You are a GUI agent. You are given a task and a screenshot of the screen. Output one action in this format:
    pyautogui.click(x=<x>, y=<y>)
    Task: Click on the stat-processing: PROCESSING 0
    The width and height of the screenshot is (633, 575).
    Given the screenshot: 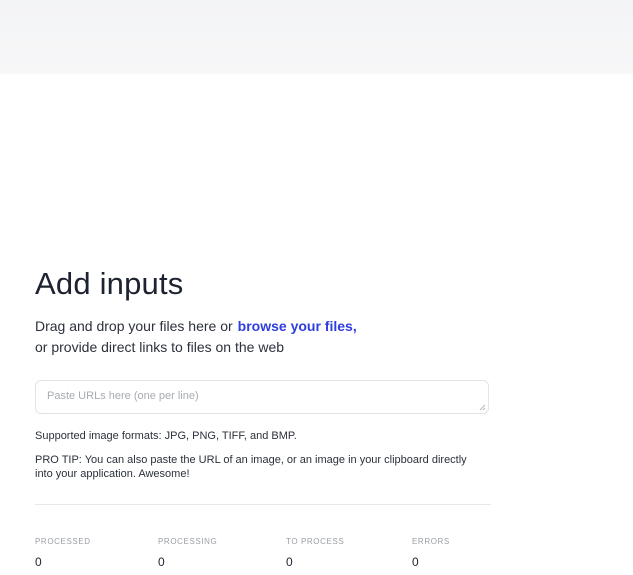 What is the action you would take?
    pyautogui.click(x=187, y=553)
    